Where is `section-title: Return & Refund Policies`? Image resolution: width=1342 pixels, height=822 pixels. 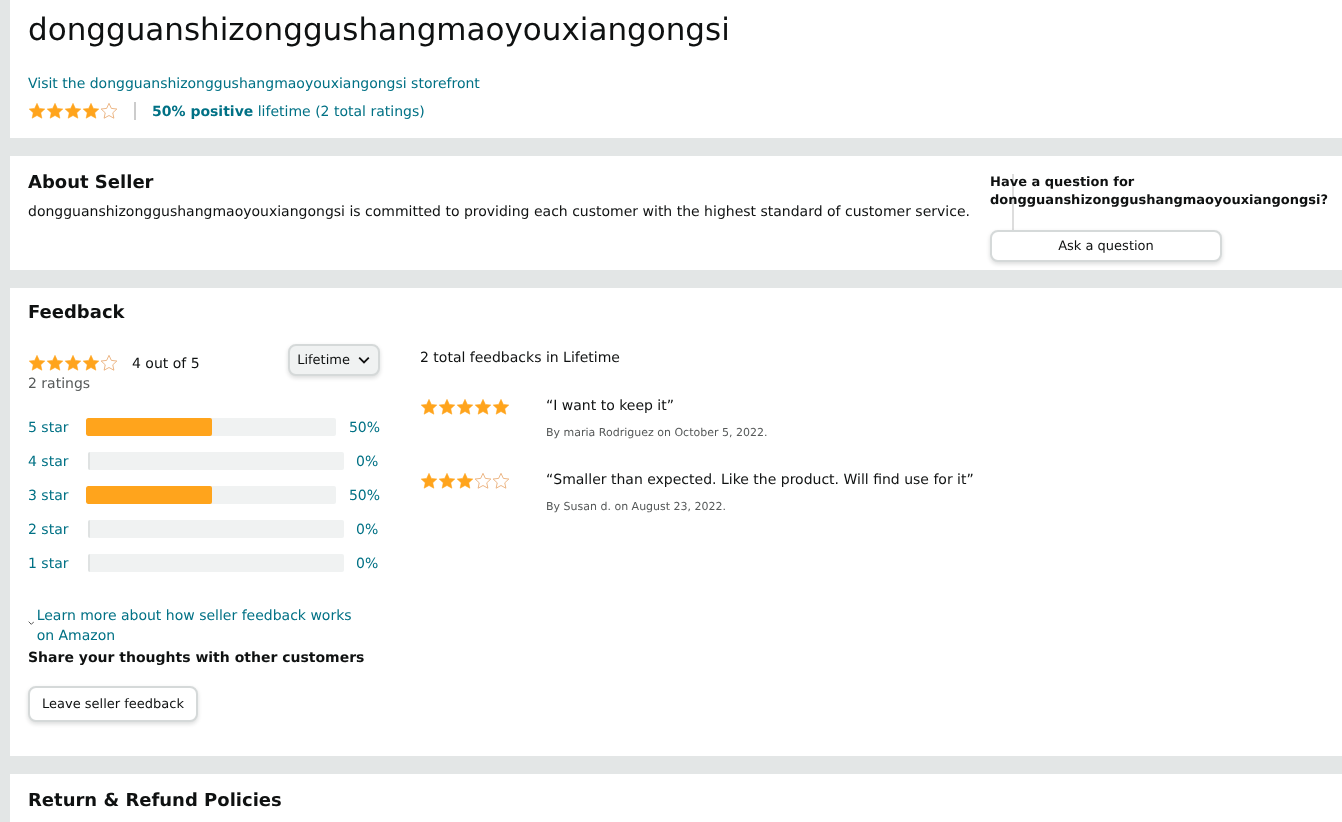
section-title: Return & Refund Policies is located at coordinates (156, 802).